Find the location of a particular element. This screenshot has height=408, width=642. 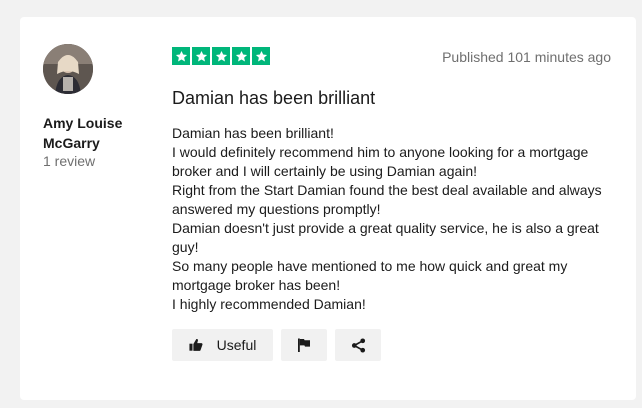

report-button is located at coordinates (304, 345).